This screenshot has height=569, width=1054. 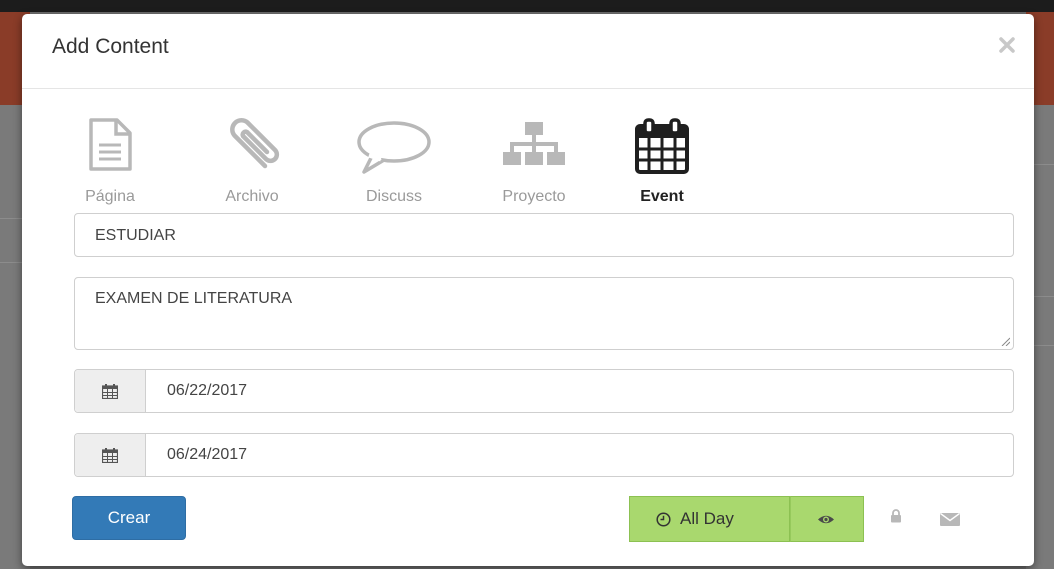 What do you see at coordinates (707, 518) in the screenshot?
I see `all-day-label: All Day` at bounding box center [707, 518].